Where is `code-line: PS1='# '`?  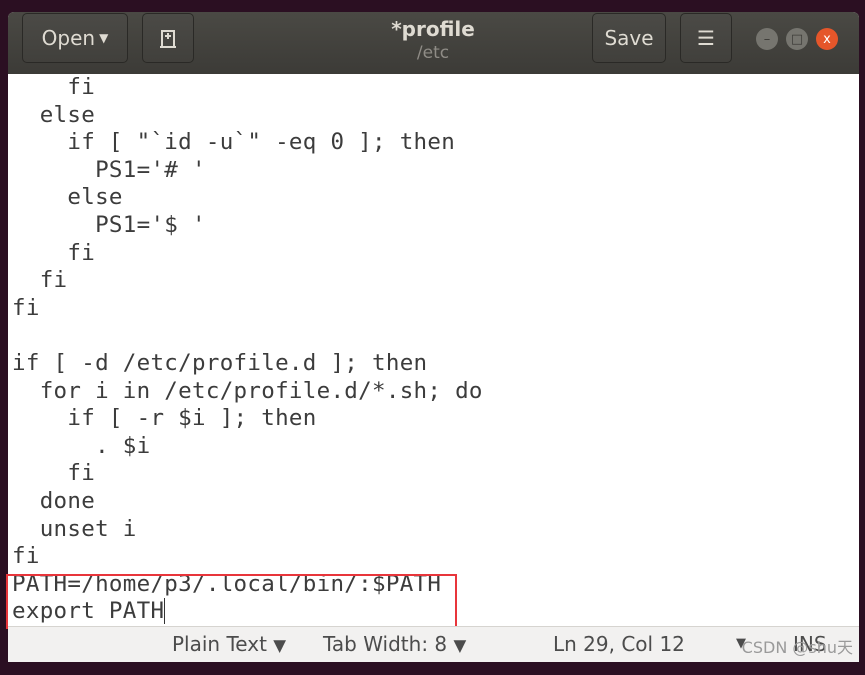 code-line: PS1='# ' is located at coordinates (433, 171).